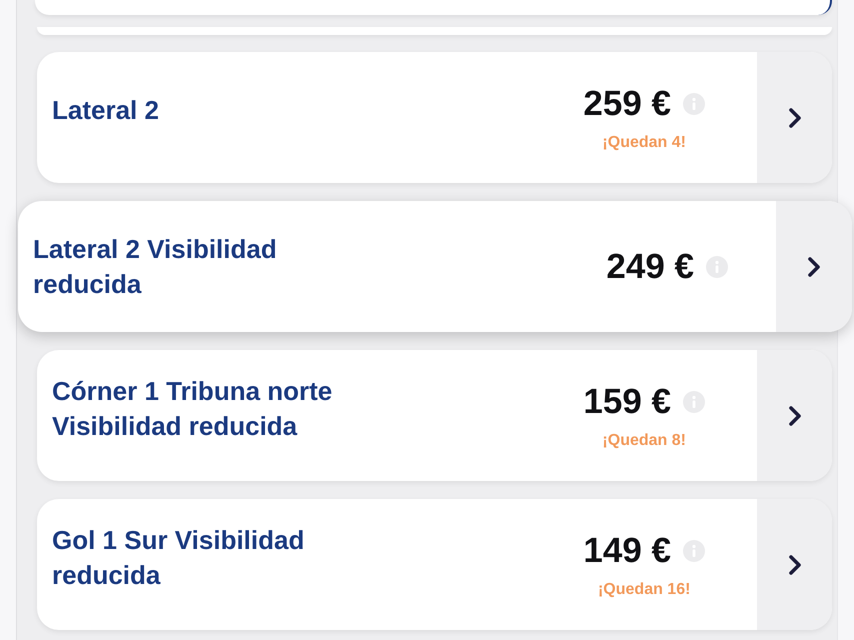 This screenshot has width=854, height=640. I want to click on ticket-title: Gol 1 Sur Visibilidad reducida, so click(179, 558).